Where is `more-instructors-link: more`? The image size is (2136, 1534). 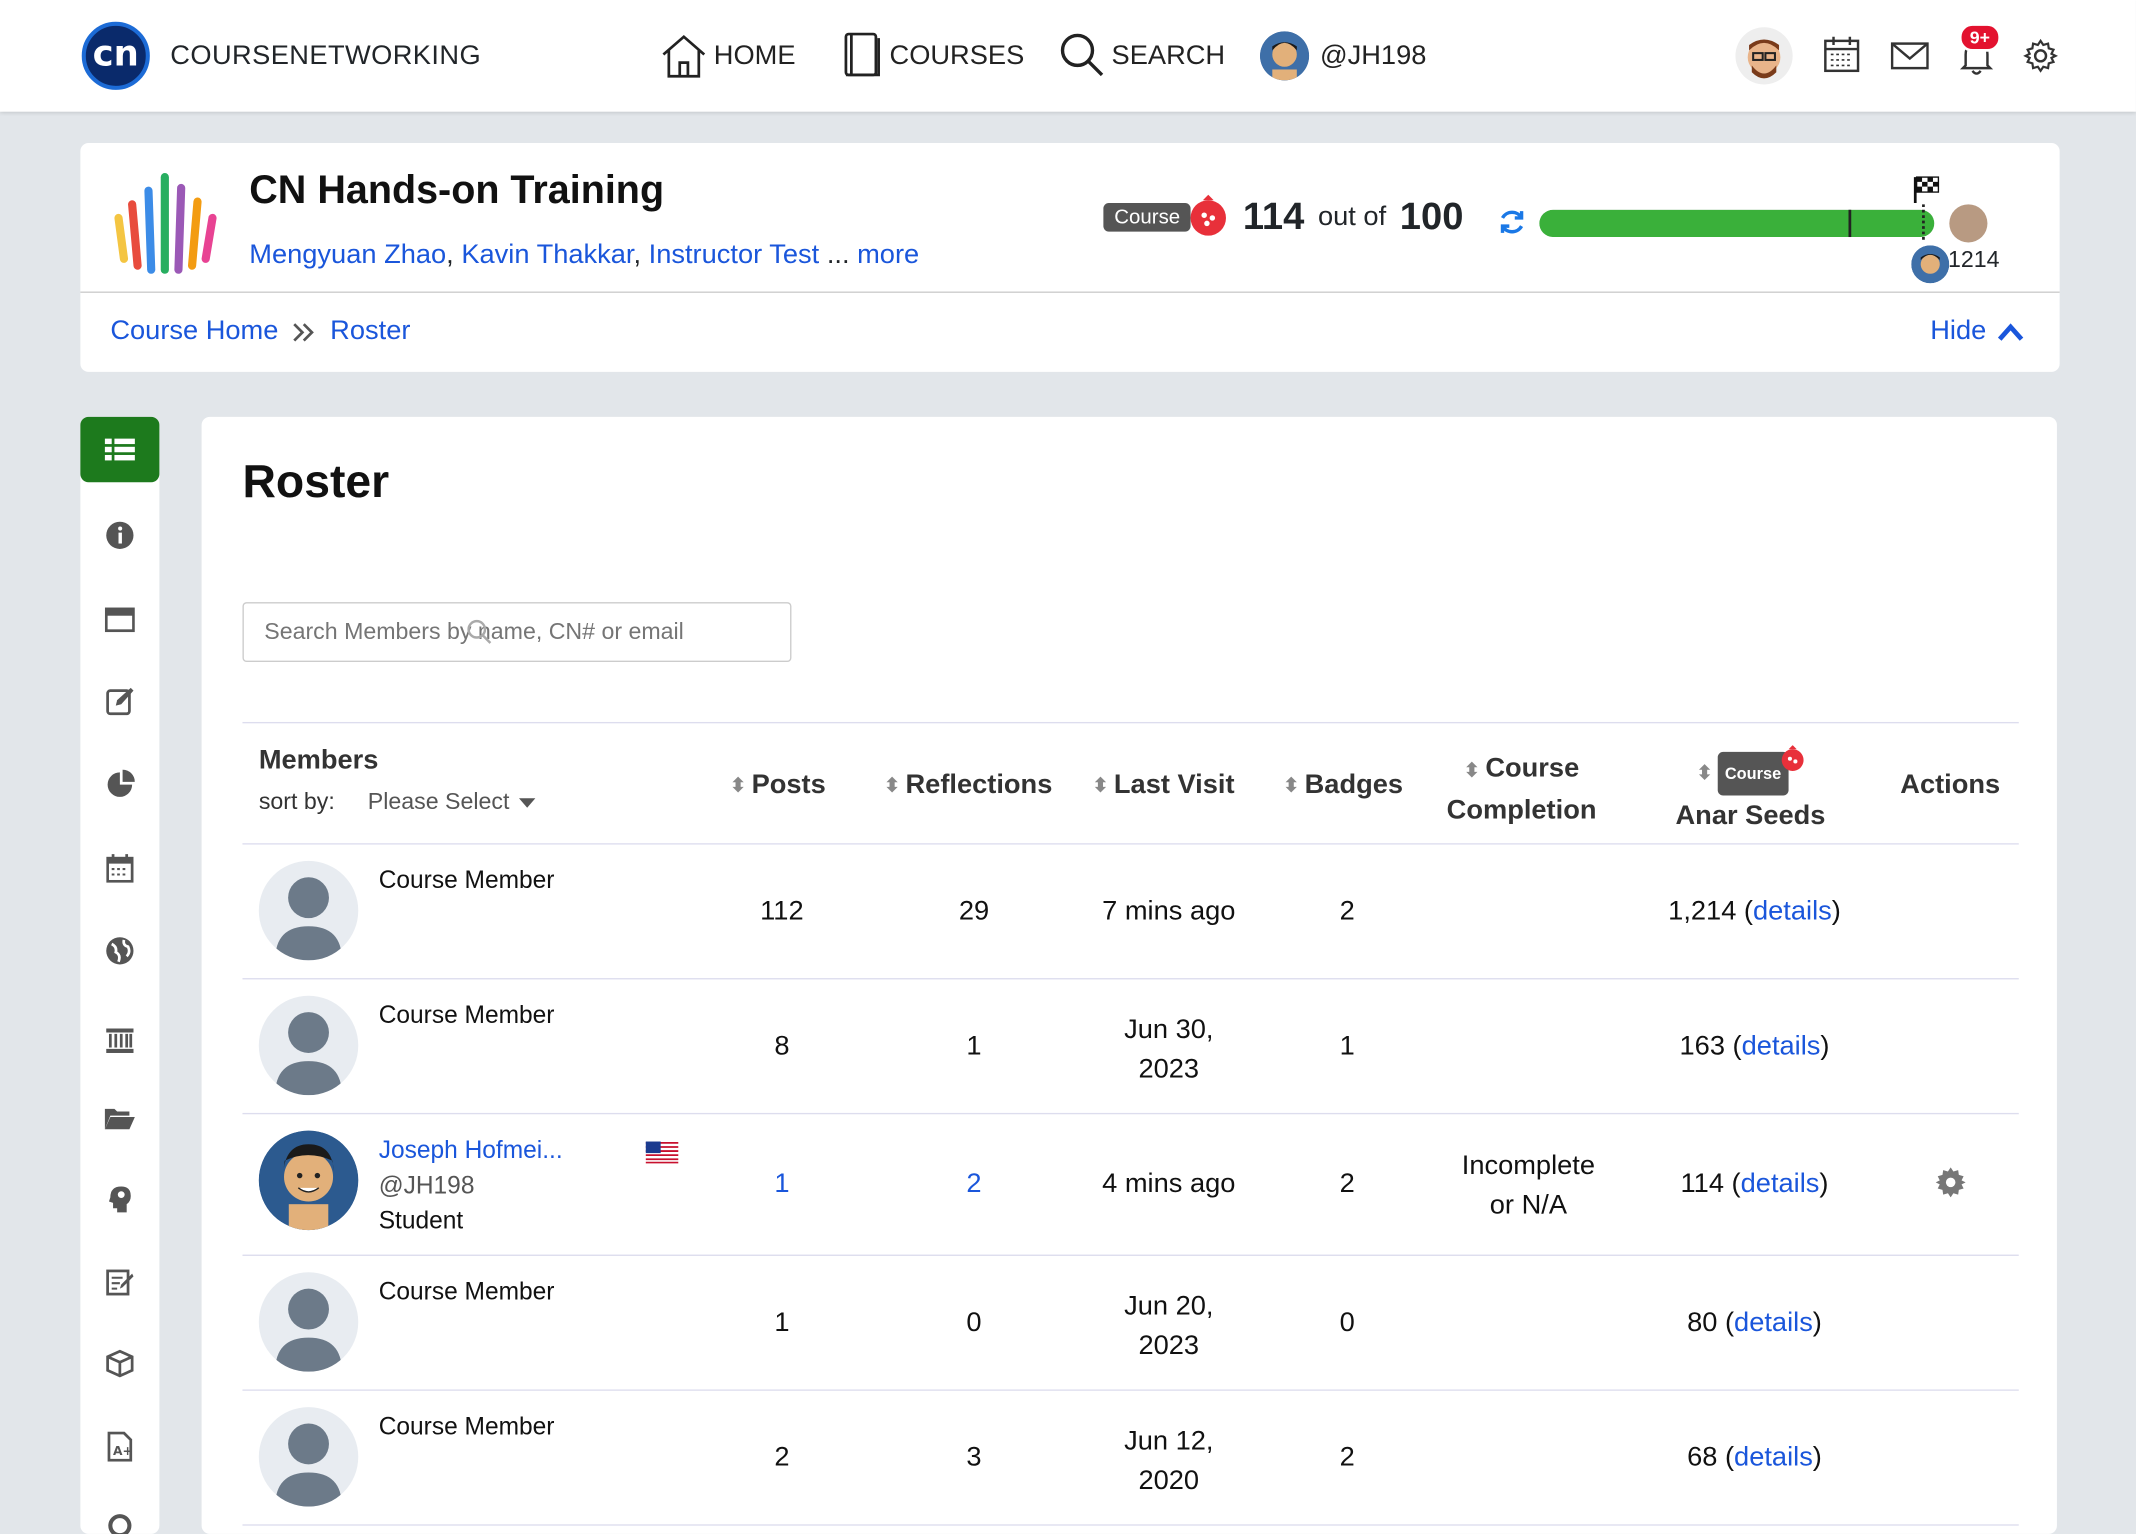 more-instructors-link: more is located at coordinates (888, 255).